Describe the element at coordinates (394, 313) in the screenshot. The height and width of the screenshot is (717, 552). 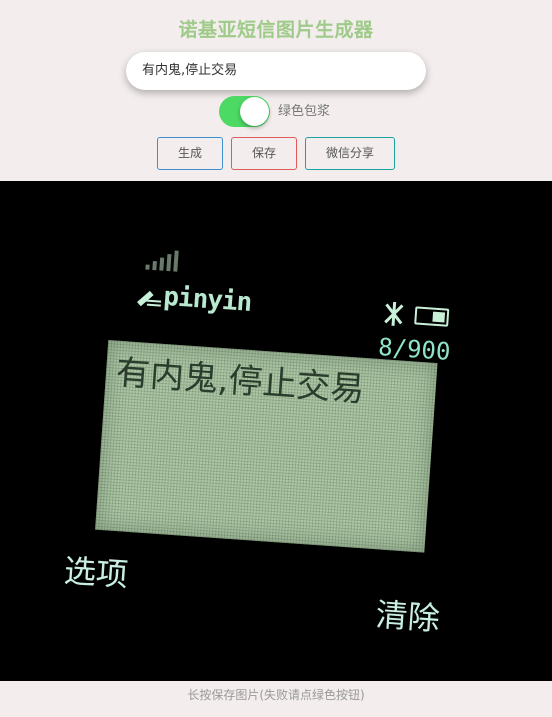
I see `message-indicator-icon` at that location.